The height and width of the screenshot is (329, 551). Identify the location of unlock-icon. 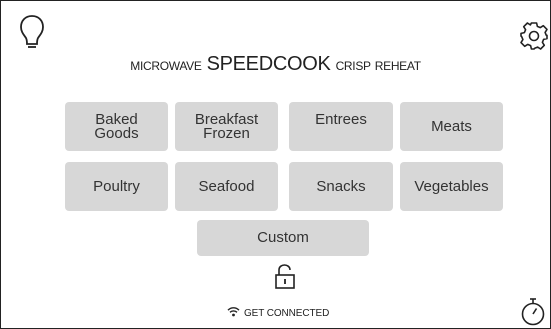
(285, 277).